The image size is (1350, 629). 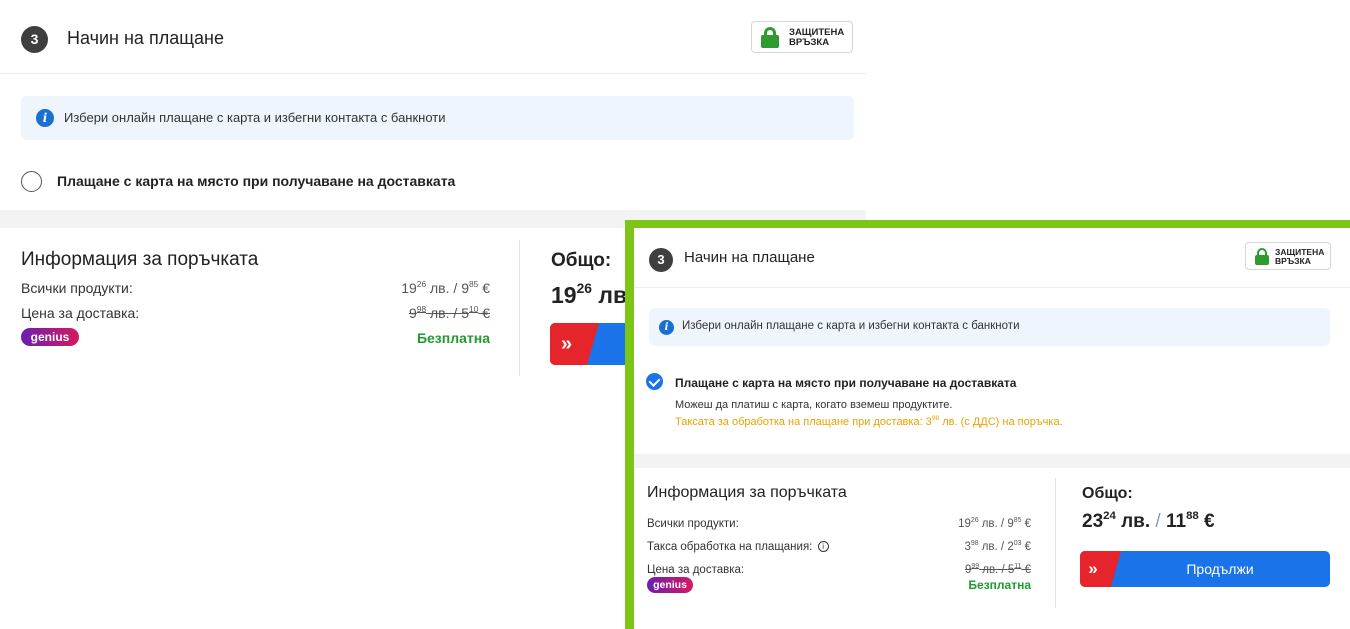 I want to click on payment-option-radio, so click(x=31, y=181).